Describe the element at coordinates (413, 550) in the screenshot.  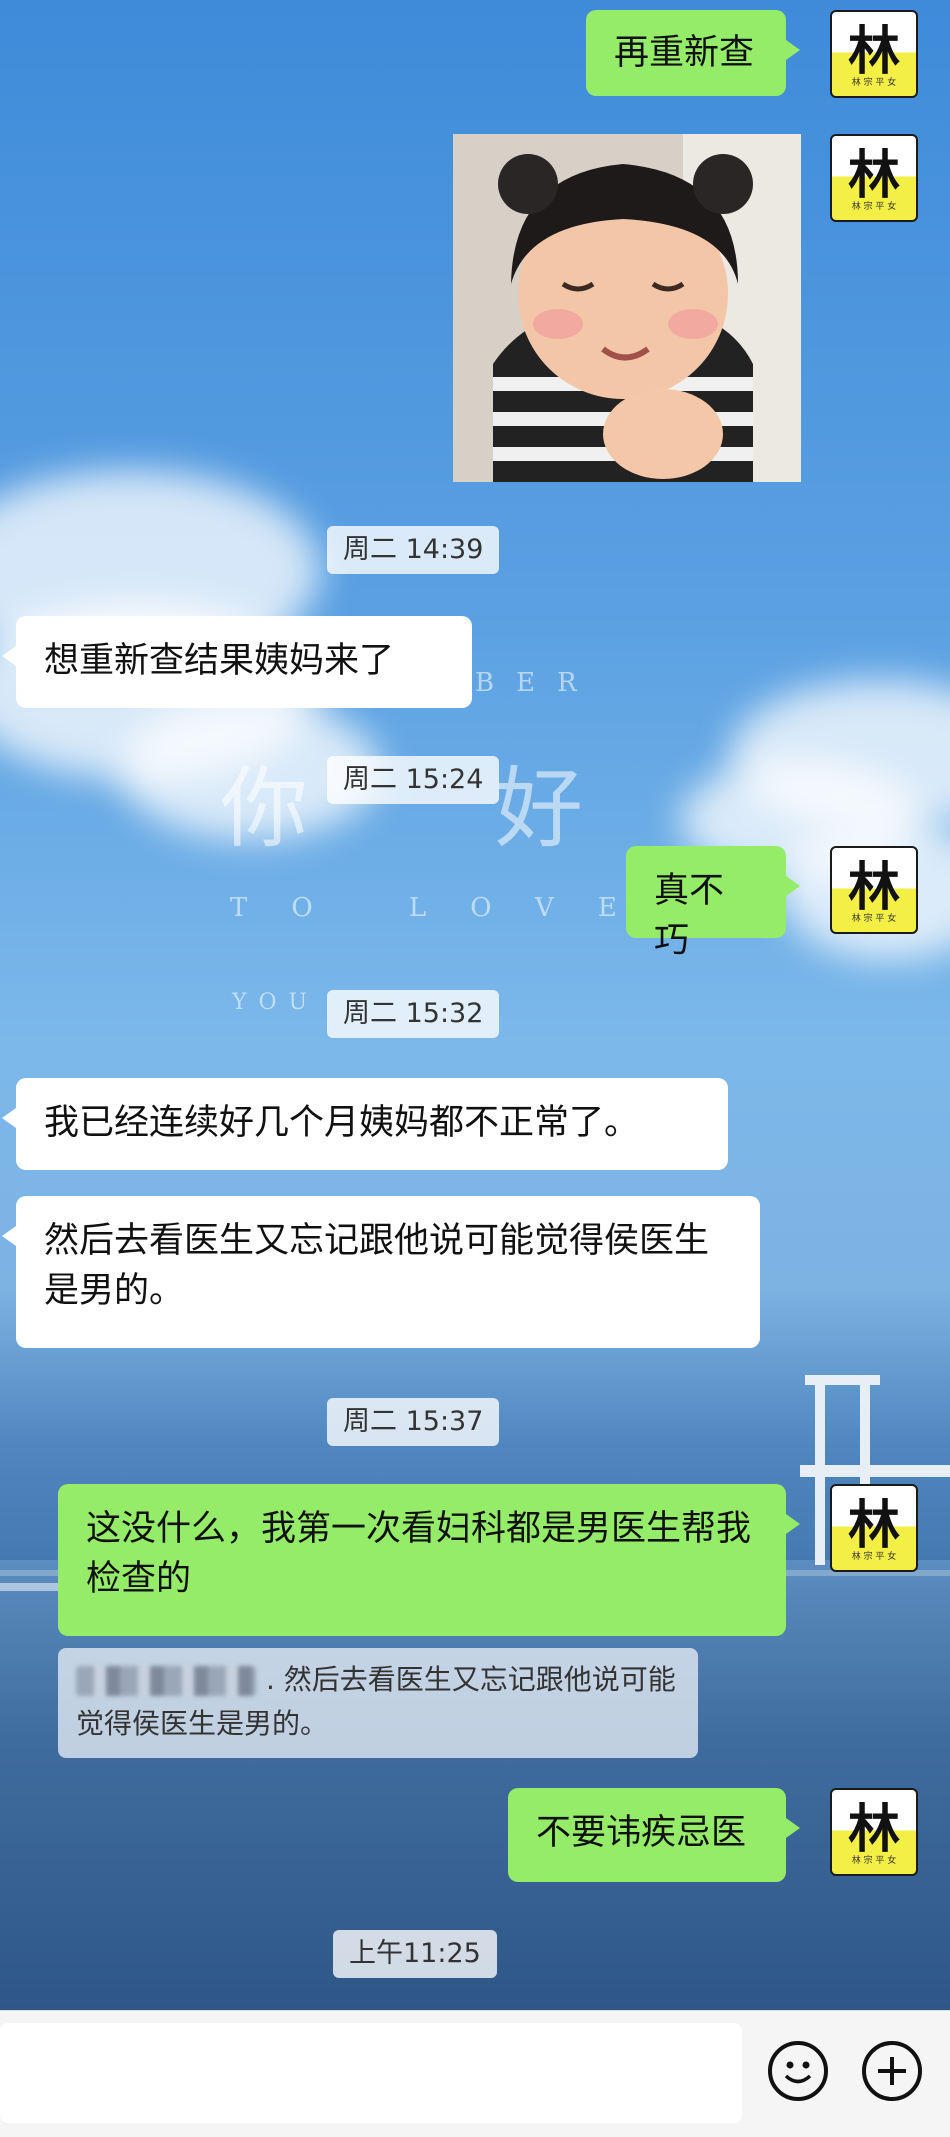
I see `timestamp: 周二 14:39` at that location.